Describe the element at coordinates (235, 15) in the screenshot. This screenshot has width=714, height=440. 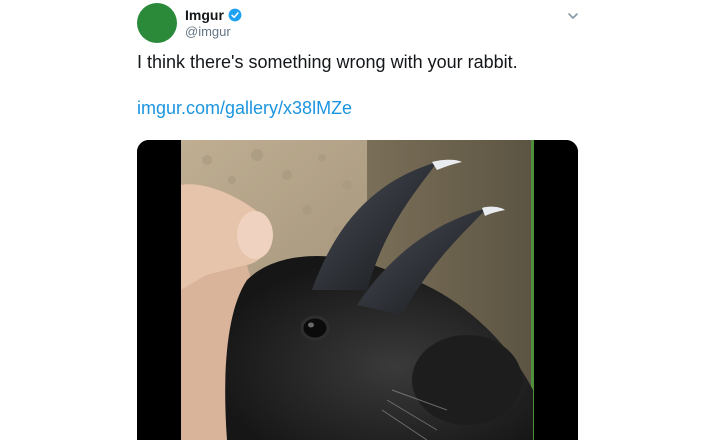
I see `verified-badge-icon` at that location.